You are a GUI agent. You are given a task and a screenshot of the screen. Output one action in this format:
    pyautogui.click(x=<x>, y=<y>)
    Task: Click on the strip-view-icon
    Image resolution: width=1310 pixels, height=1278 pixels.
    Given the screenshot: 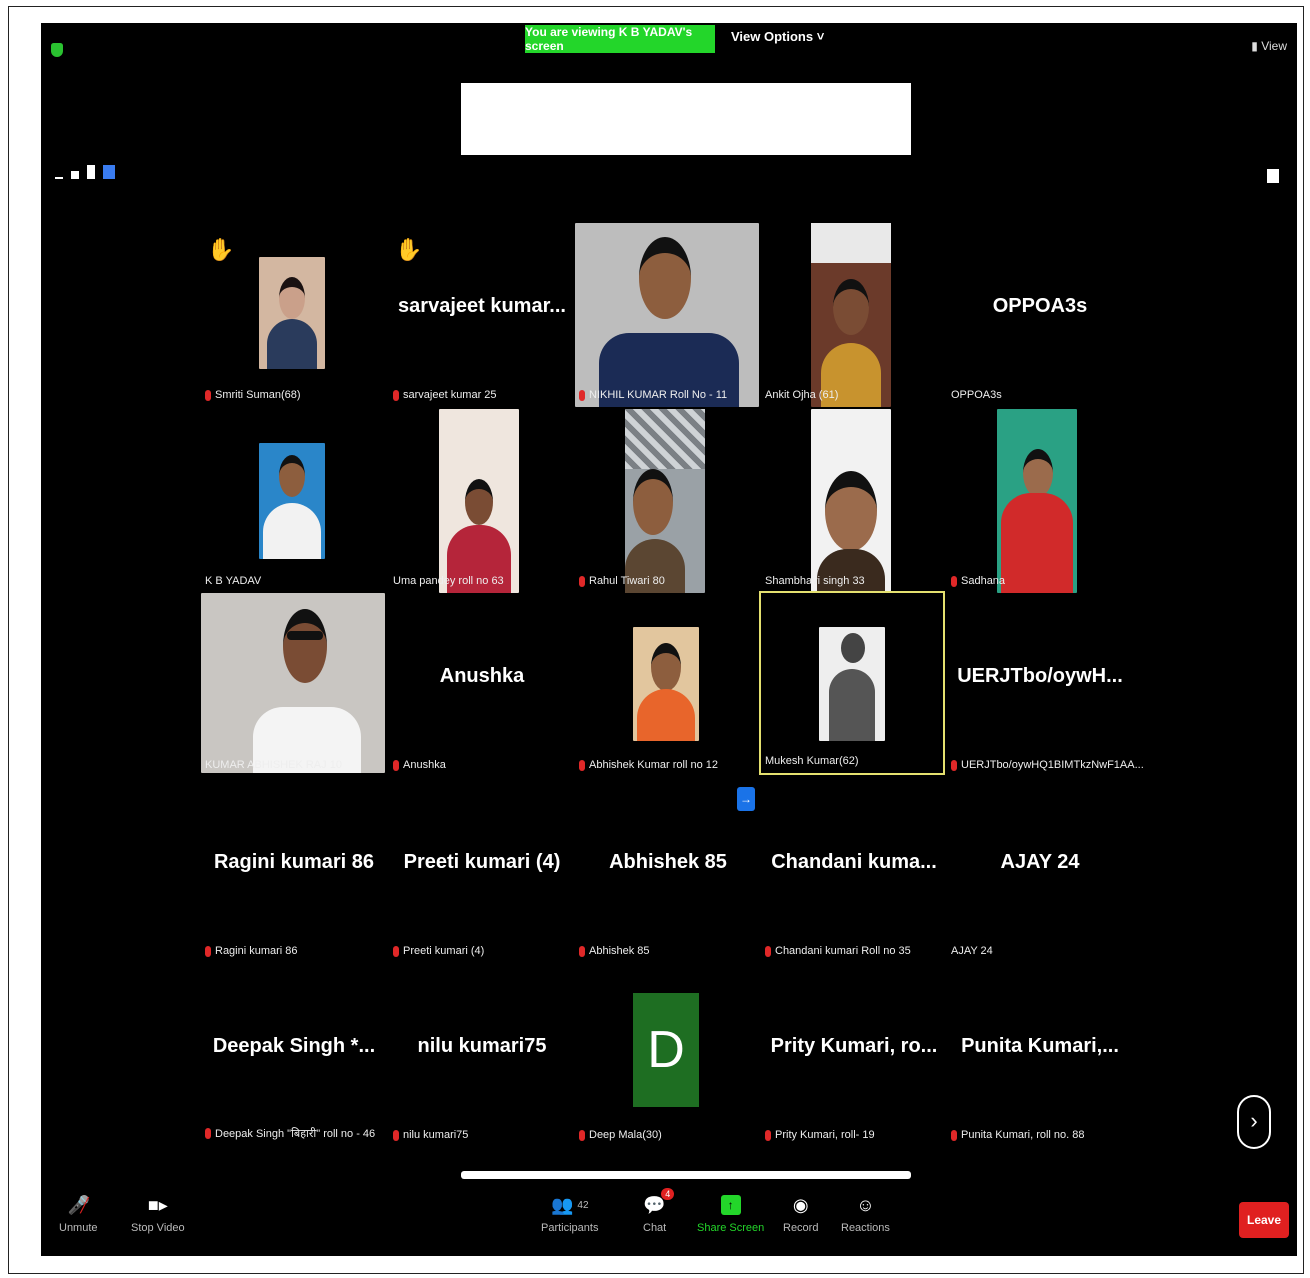 What is the action you would take?
    pyautogui.click(x=91, y=172)
    